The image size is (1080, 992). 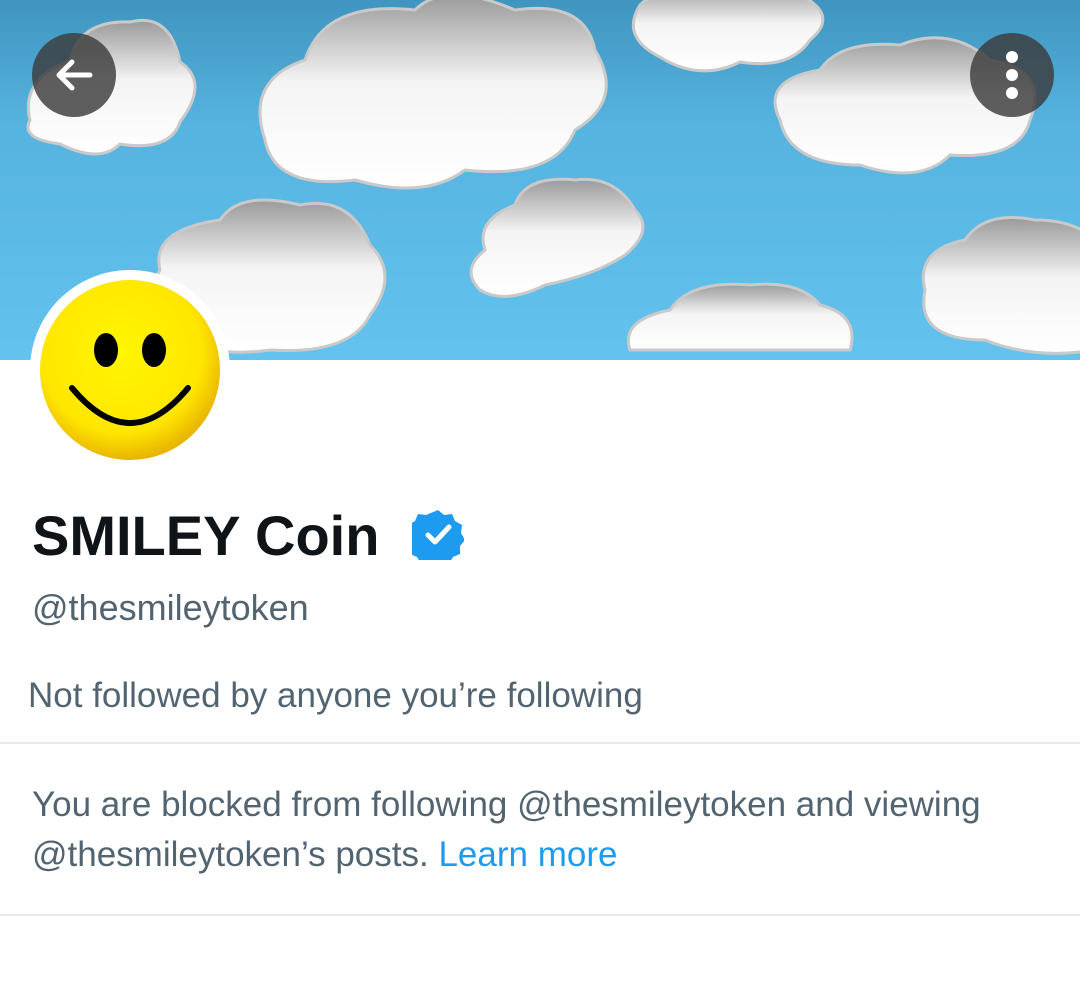 I want to click on back-button, so click(x=74, y=75).